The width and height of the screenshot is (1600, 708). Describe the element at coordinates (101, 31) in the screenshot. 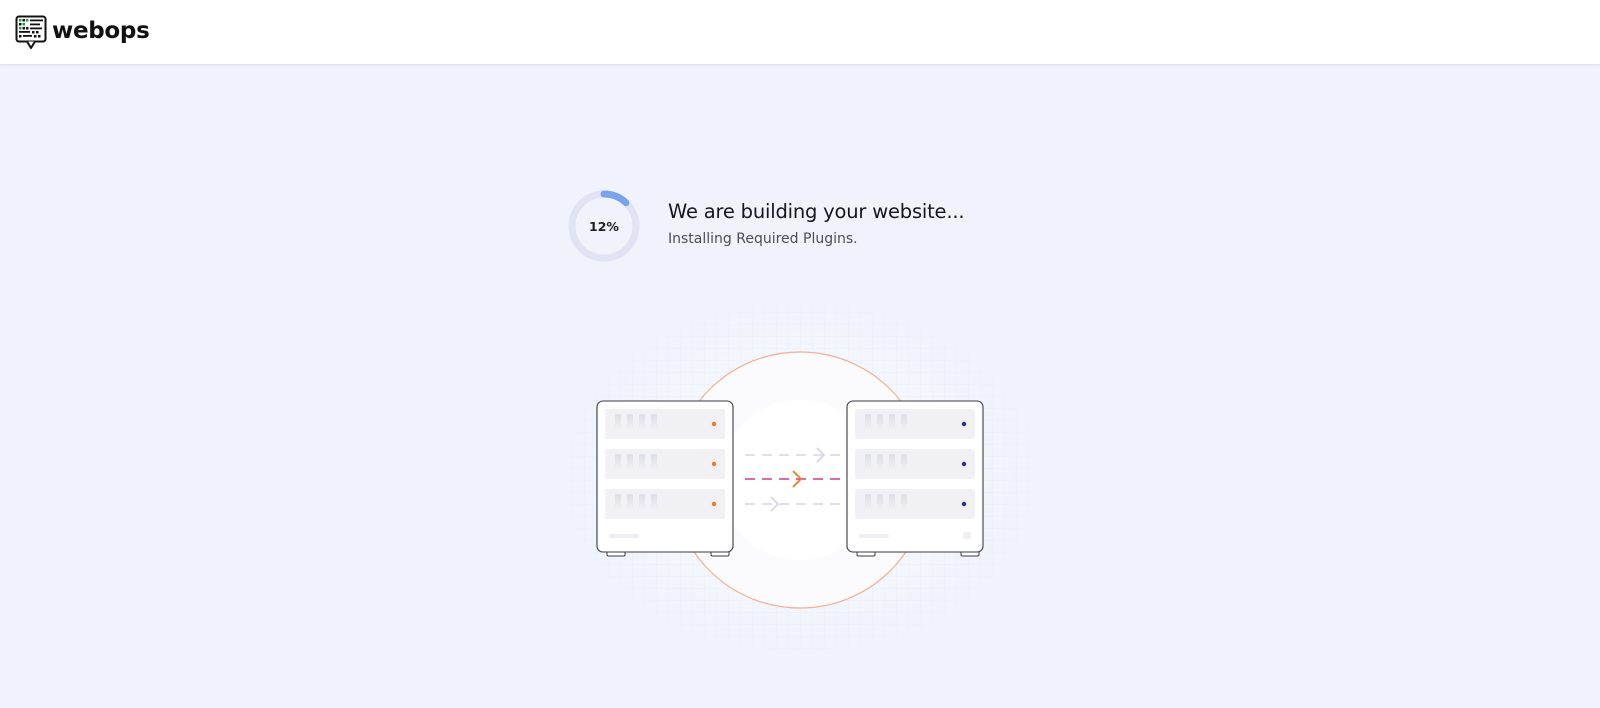

I see `brand-name: webops` at that location.